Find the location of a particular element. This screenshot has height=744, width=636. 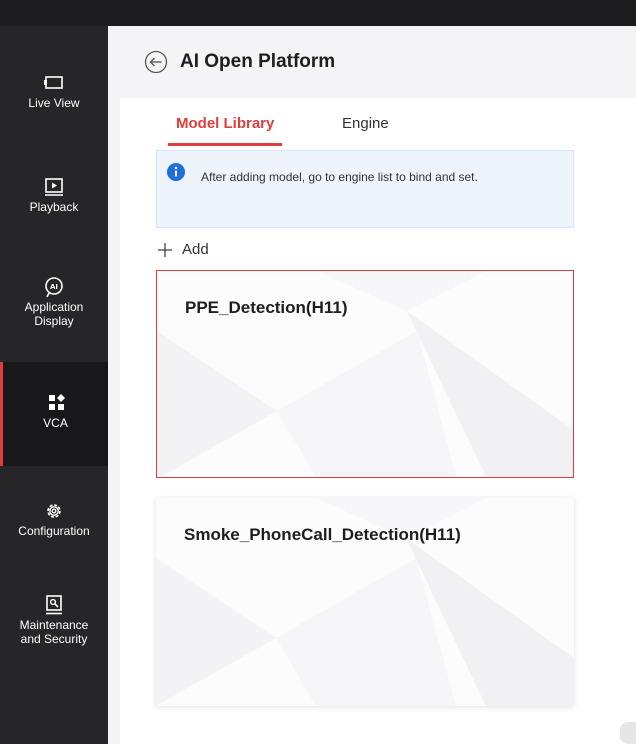

plus-icon is located at coordinates (165, 250).